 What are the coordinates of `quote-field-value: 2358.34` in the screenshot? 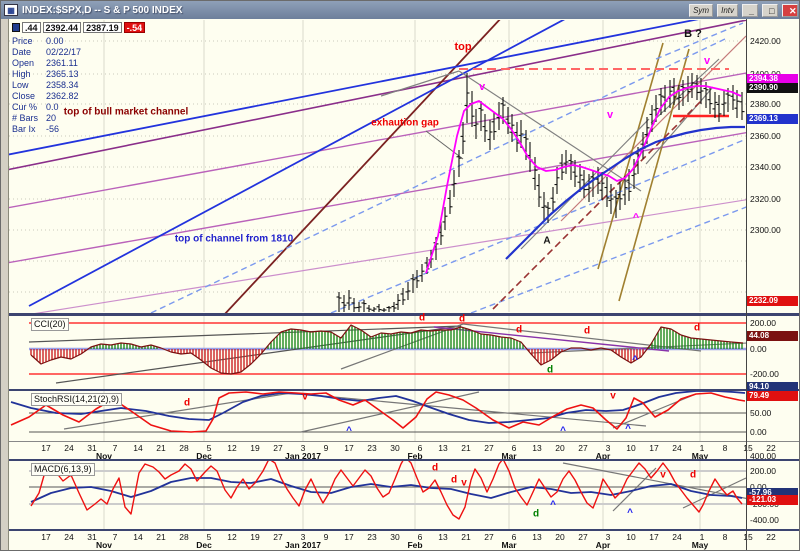 It's located at (62, 85).